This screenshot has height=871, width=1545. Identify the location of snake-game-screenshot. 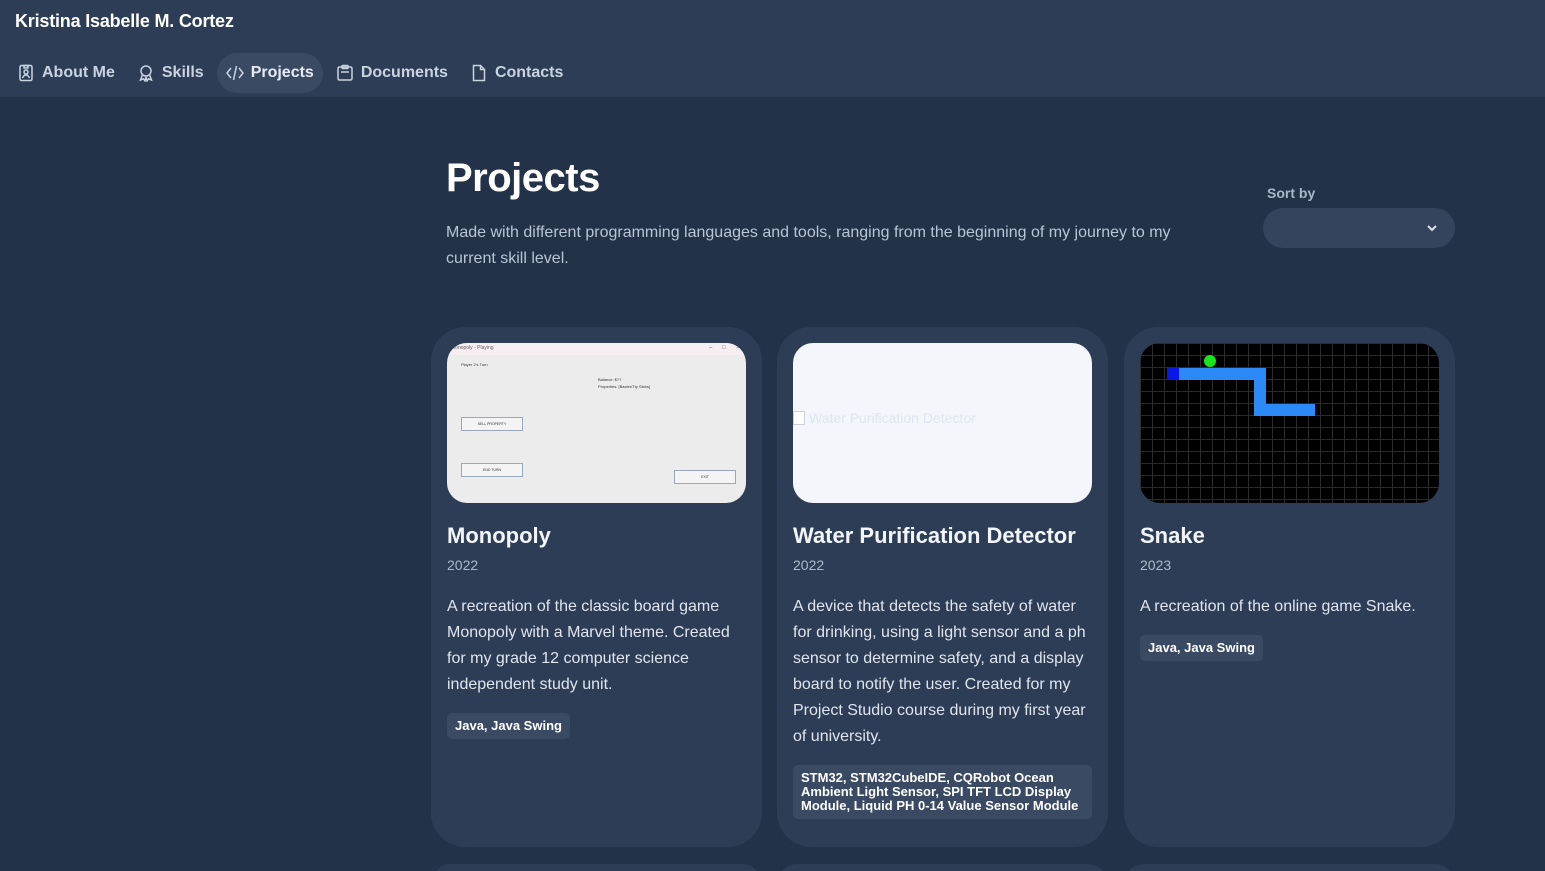
(1289, 423).